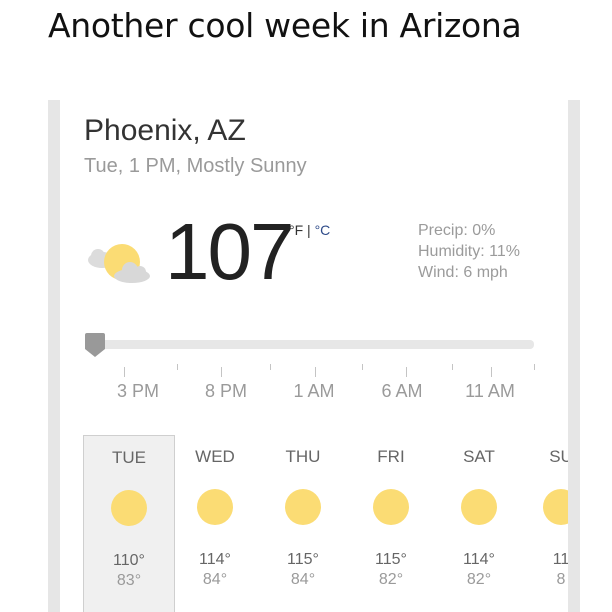 The image size is (612, 612). I want to click on hour-label: 11 AM, so click(490, 391).